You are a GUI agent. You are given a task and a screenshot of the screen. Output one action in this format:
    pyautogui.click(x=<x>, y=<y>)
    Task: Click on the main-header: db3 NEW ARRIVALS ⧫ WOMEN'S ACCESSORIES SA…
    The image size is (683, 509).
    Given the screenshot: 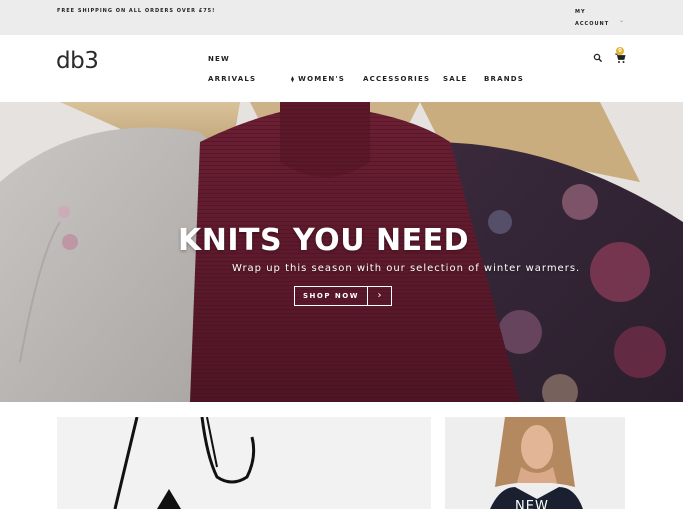 What is the action you would take?
    pyautogui.click(x=341, y=68)
    